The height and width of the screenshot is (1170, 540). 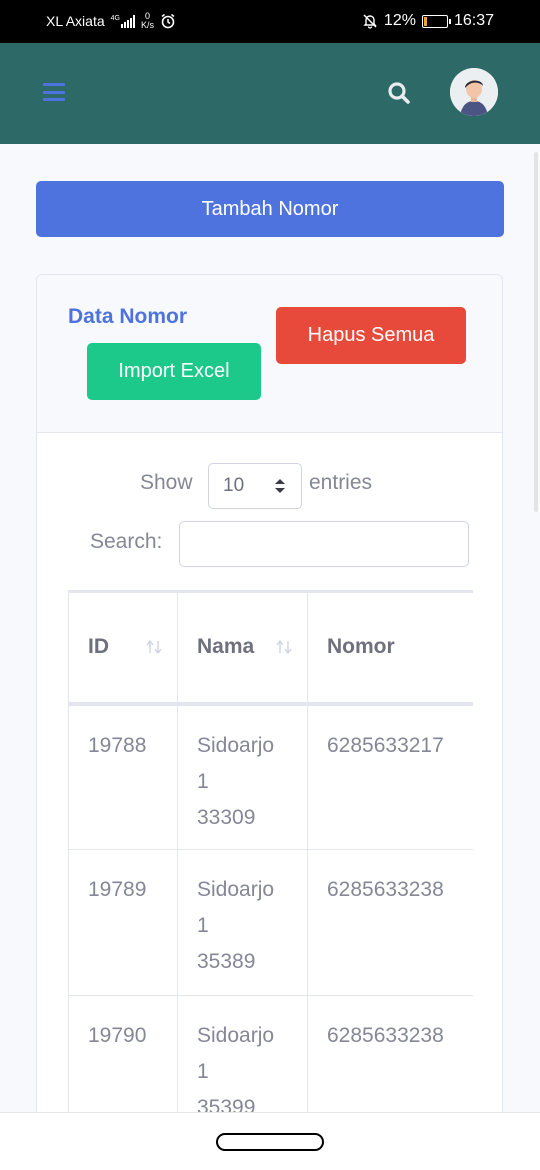 What do you see at coordinates (168, 21) in the screenshot?
I see `alarm-icon` at bounding box center [168, 21].